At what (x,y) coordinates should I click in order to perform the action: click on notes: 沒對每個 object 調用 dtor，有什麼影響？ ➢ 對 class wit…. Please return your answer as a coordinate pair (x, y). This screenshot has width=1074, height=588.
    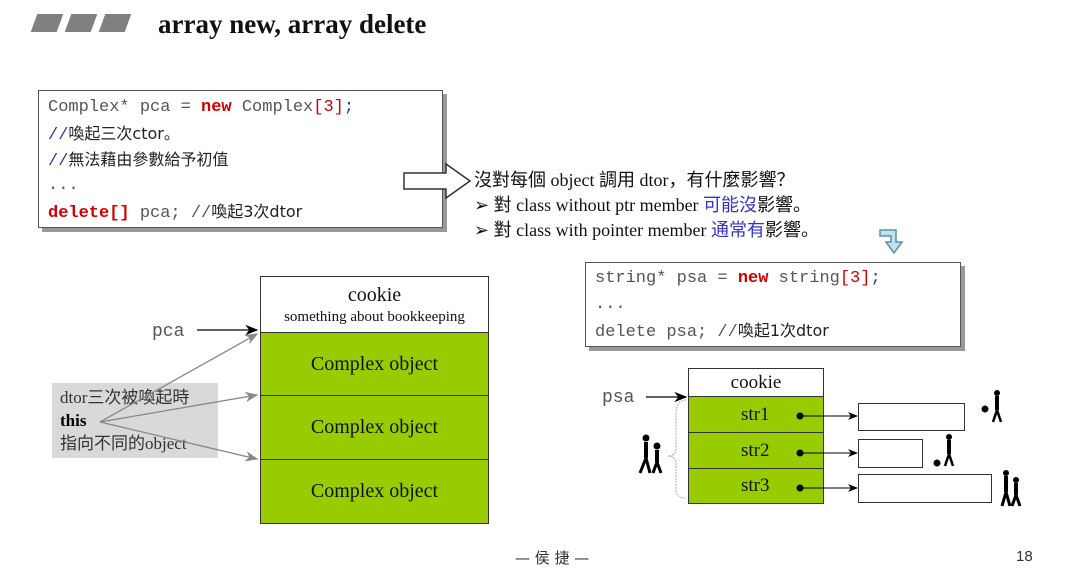
    Looking at the image, I should click on (646, 205).